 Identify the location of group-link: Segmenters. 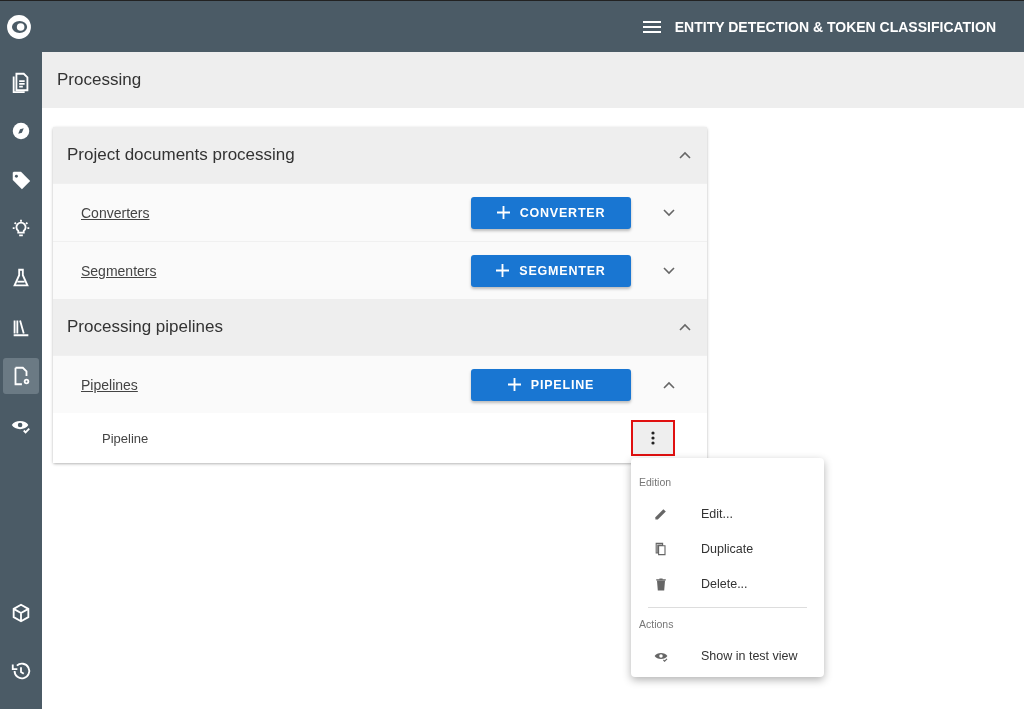
(276, 270).